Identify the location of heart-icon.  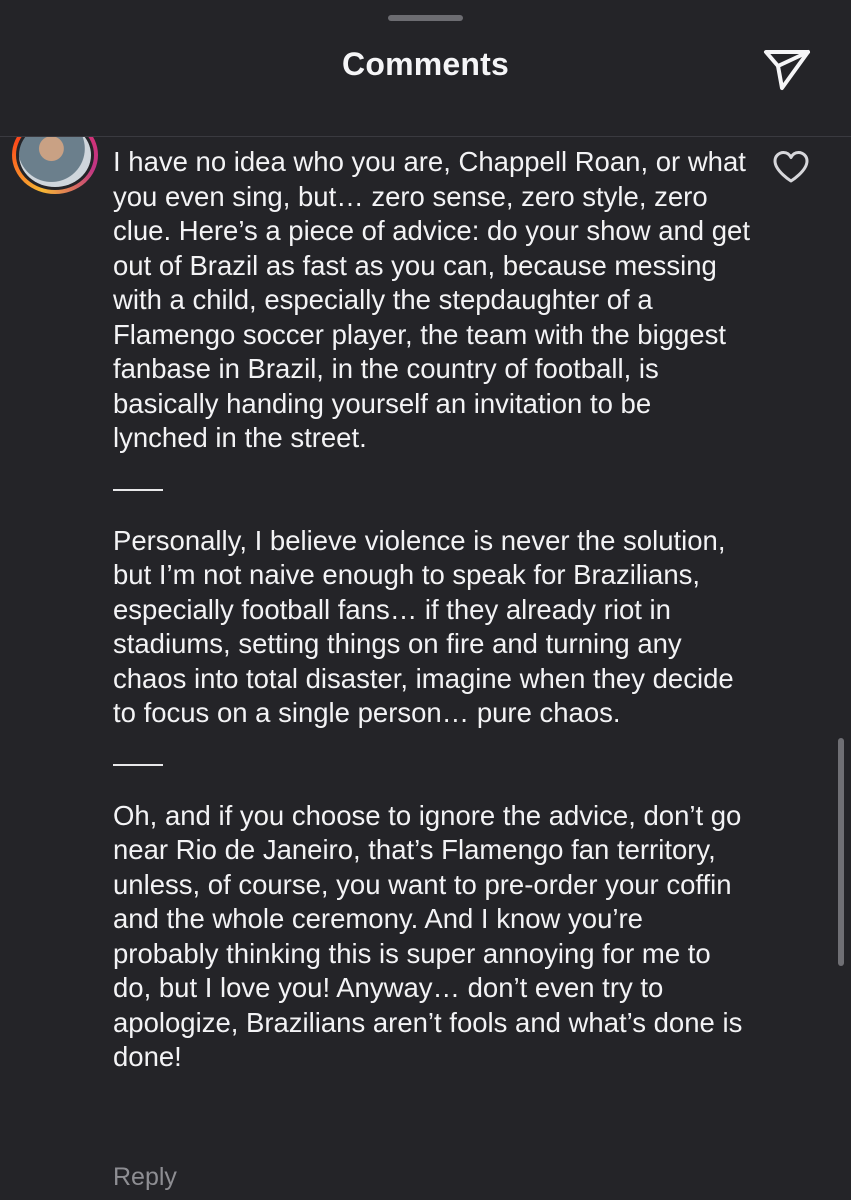
(791, 167).